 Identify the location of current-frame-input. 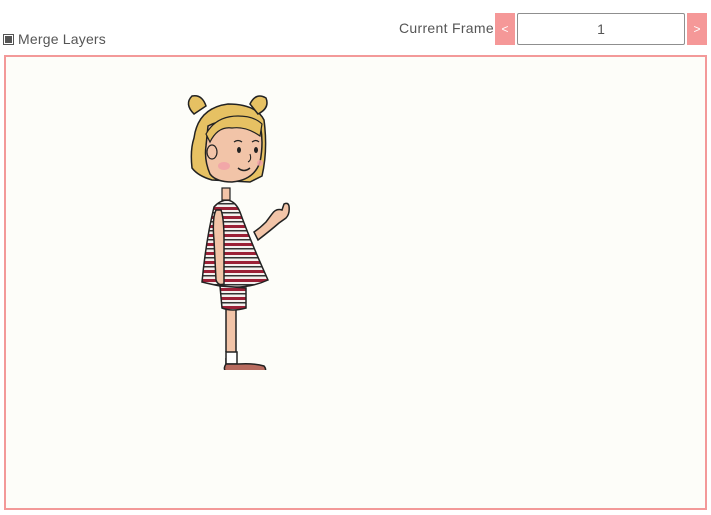
(601, 29).